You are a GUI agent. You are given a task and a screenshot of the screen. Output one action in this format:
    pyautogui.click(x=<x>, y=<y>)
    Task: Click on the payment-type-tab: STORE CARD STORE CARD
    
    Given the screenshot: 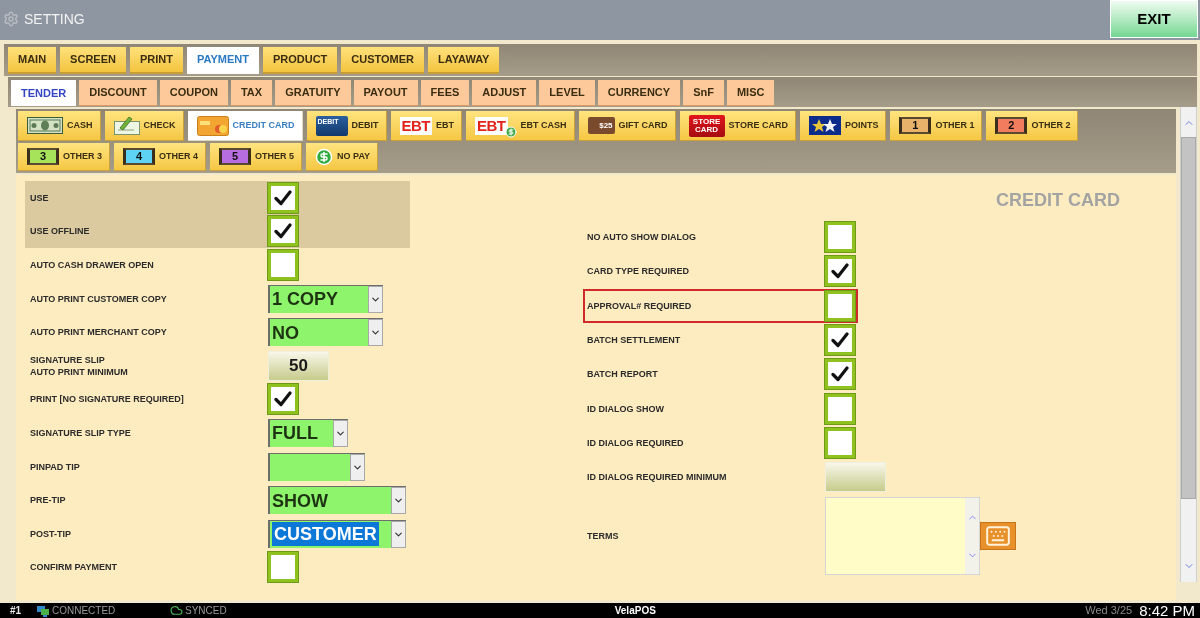 What is the action you would take?
    pyautogui.click(x=737, y=126)
    